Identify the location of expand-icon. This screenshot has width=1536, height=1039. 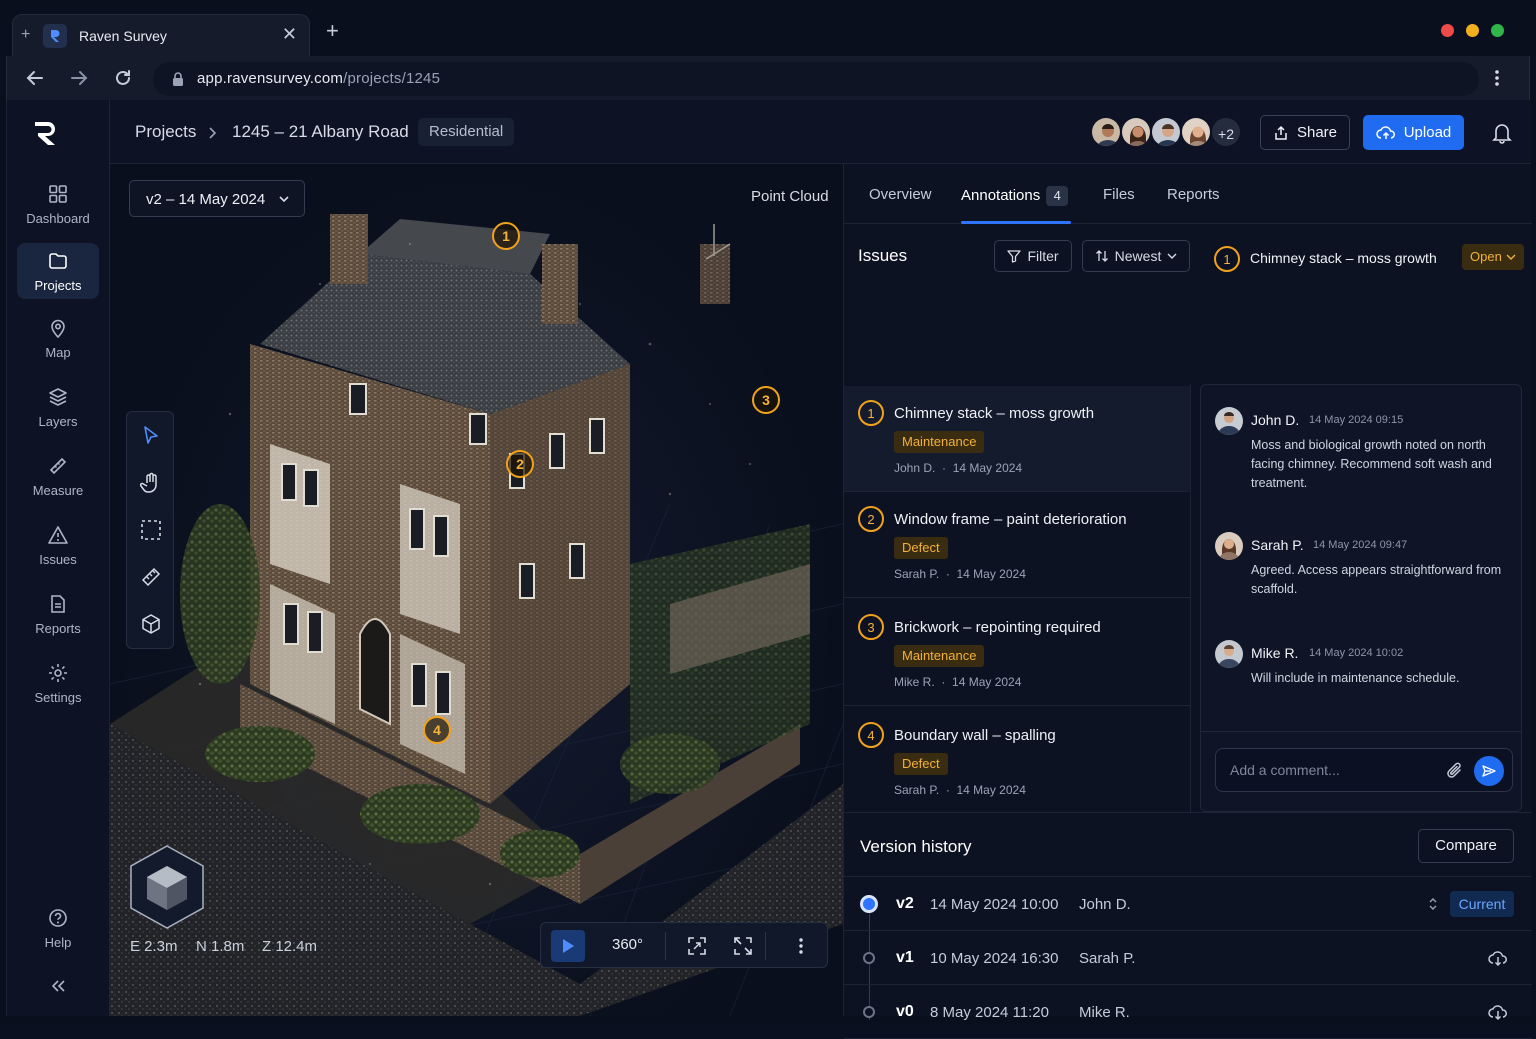
(1433, 904).